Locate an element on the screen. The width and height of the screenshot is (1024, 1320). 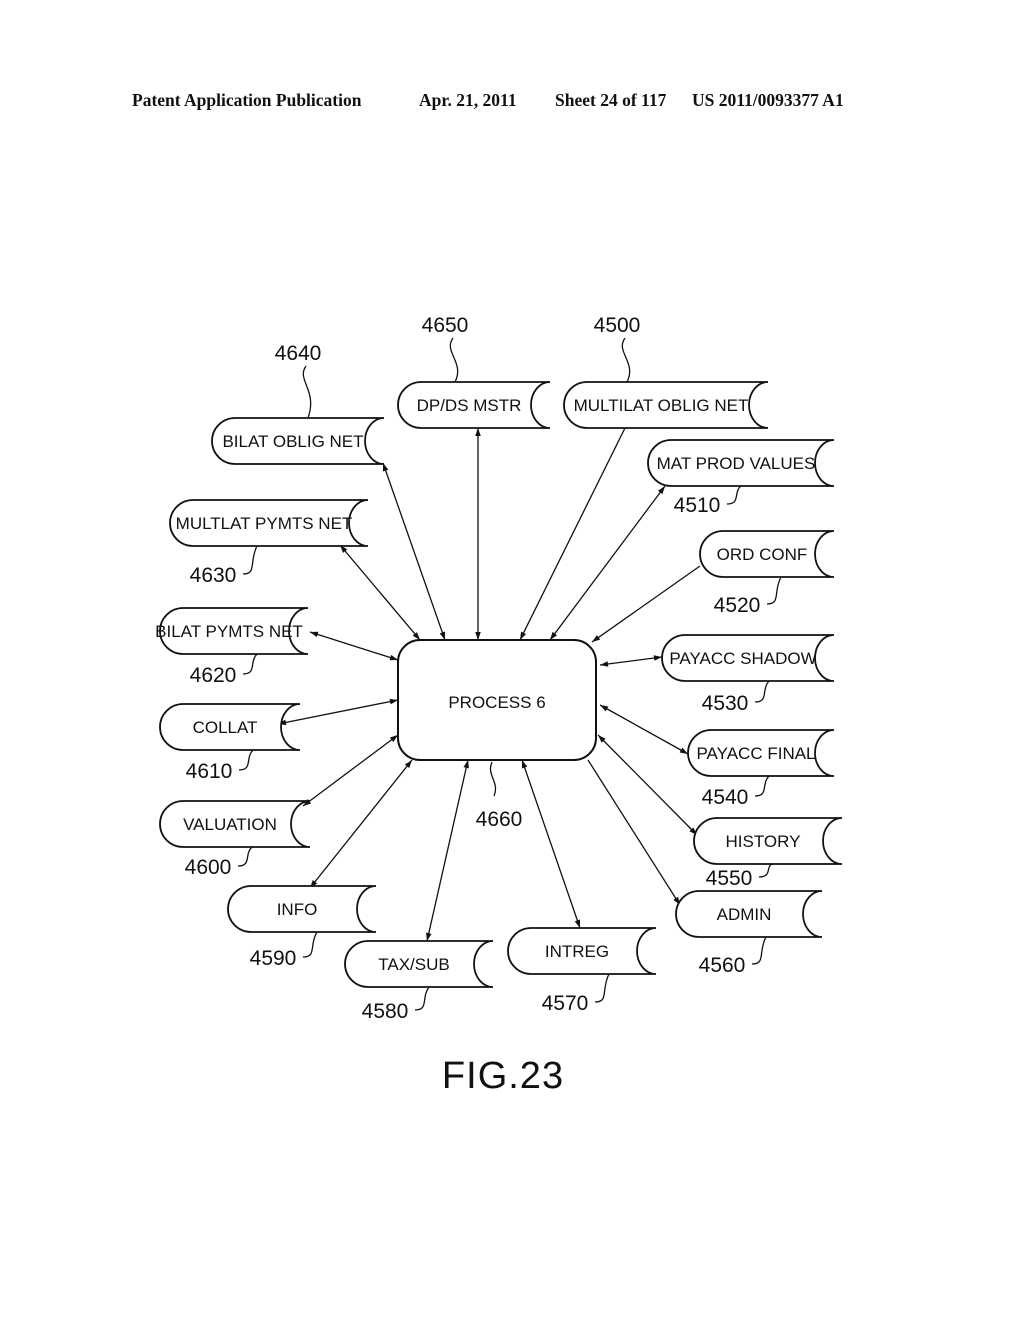
reference-numeral: 4510 is located at coordinates (697, 505).